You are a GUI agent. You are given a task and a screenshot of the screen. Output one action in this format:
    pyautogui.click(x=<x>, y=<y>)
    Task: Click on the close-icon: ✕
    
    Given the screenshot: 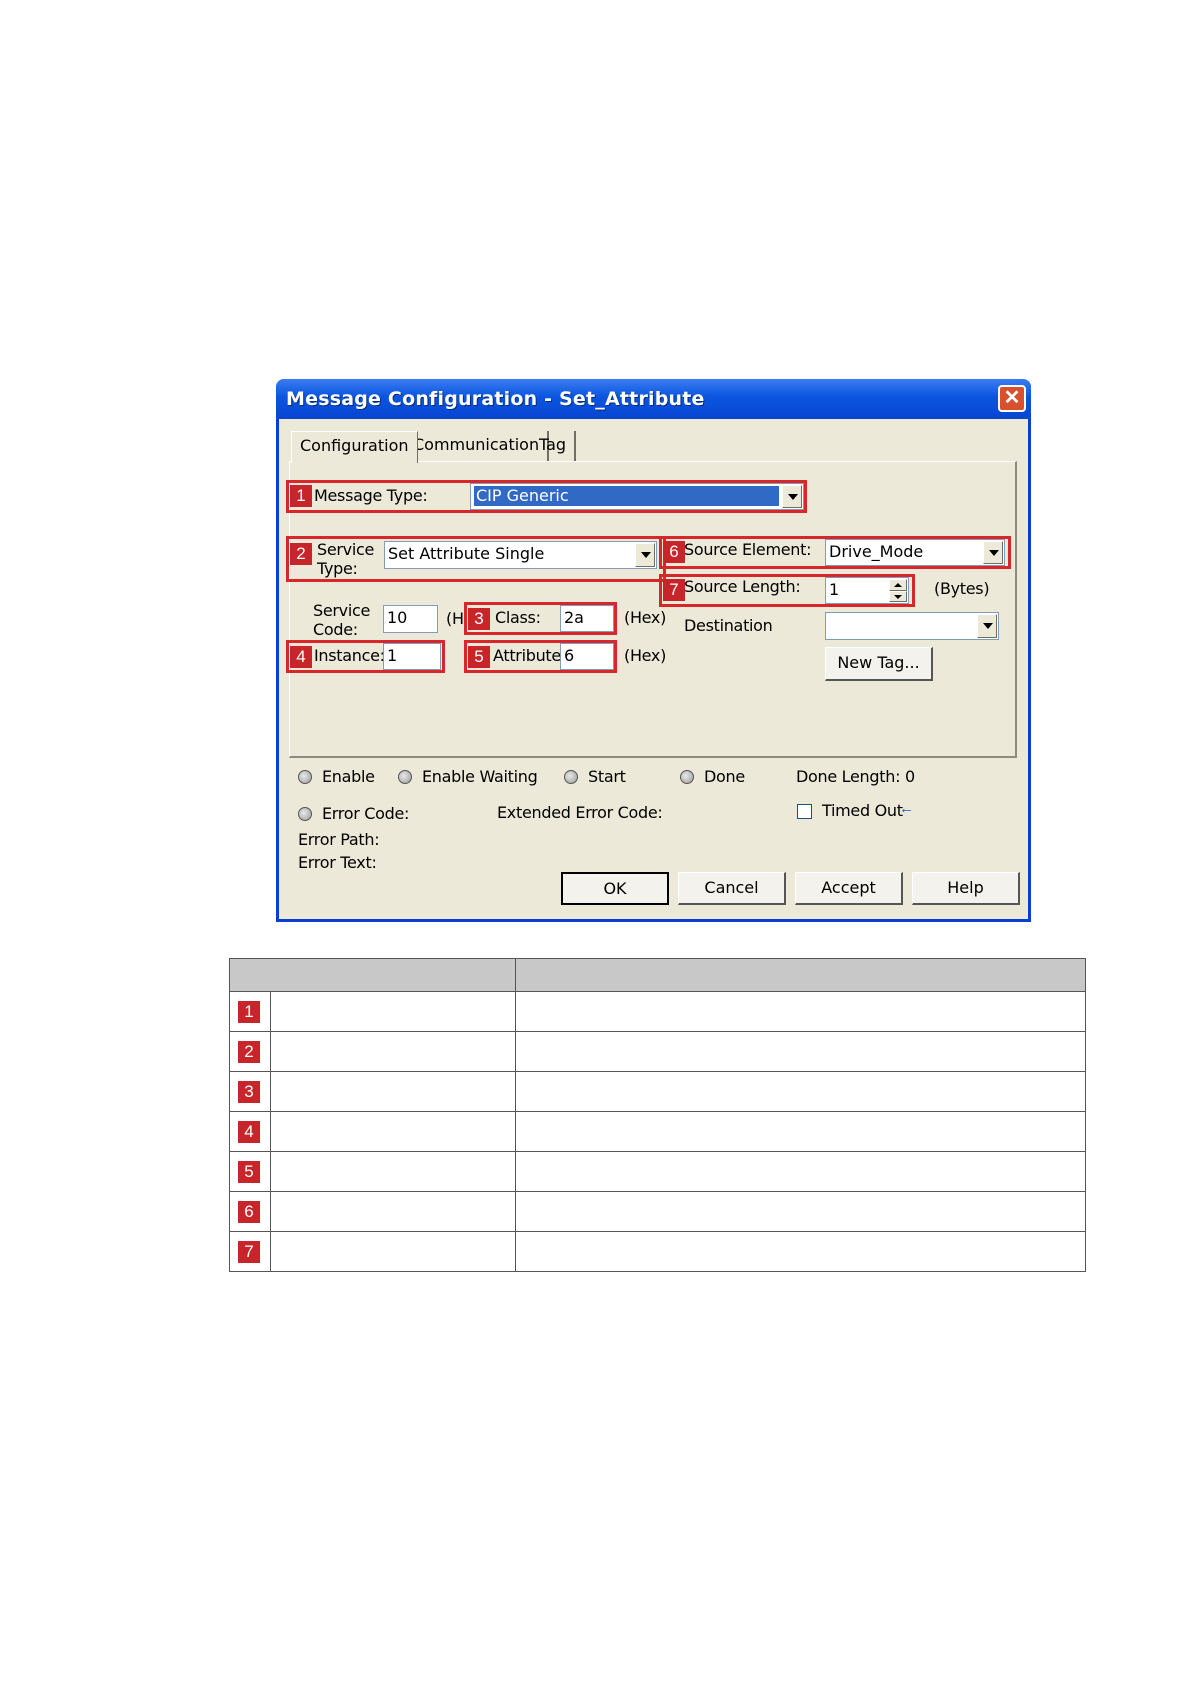 What is the action you would take?
    pyautogui.click(x=1012, y=398)
    